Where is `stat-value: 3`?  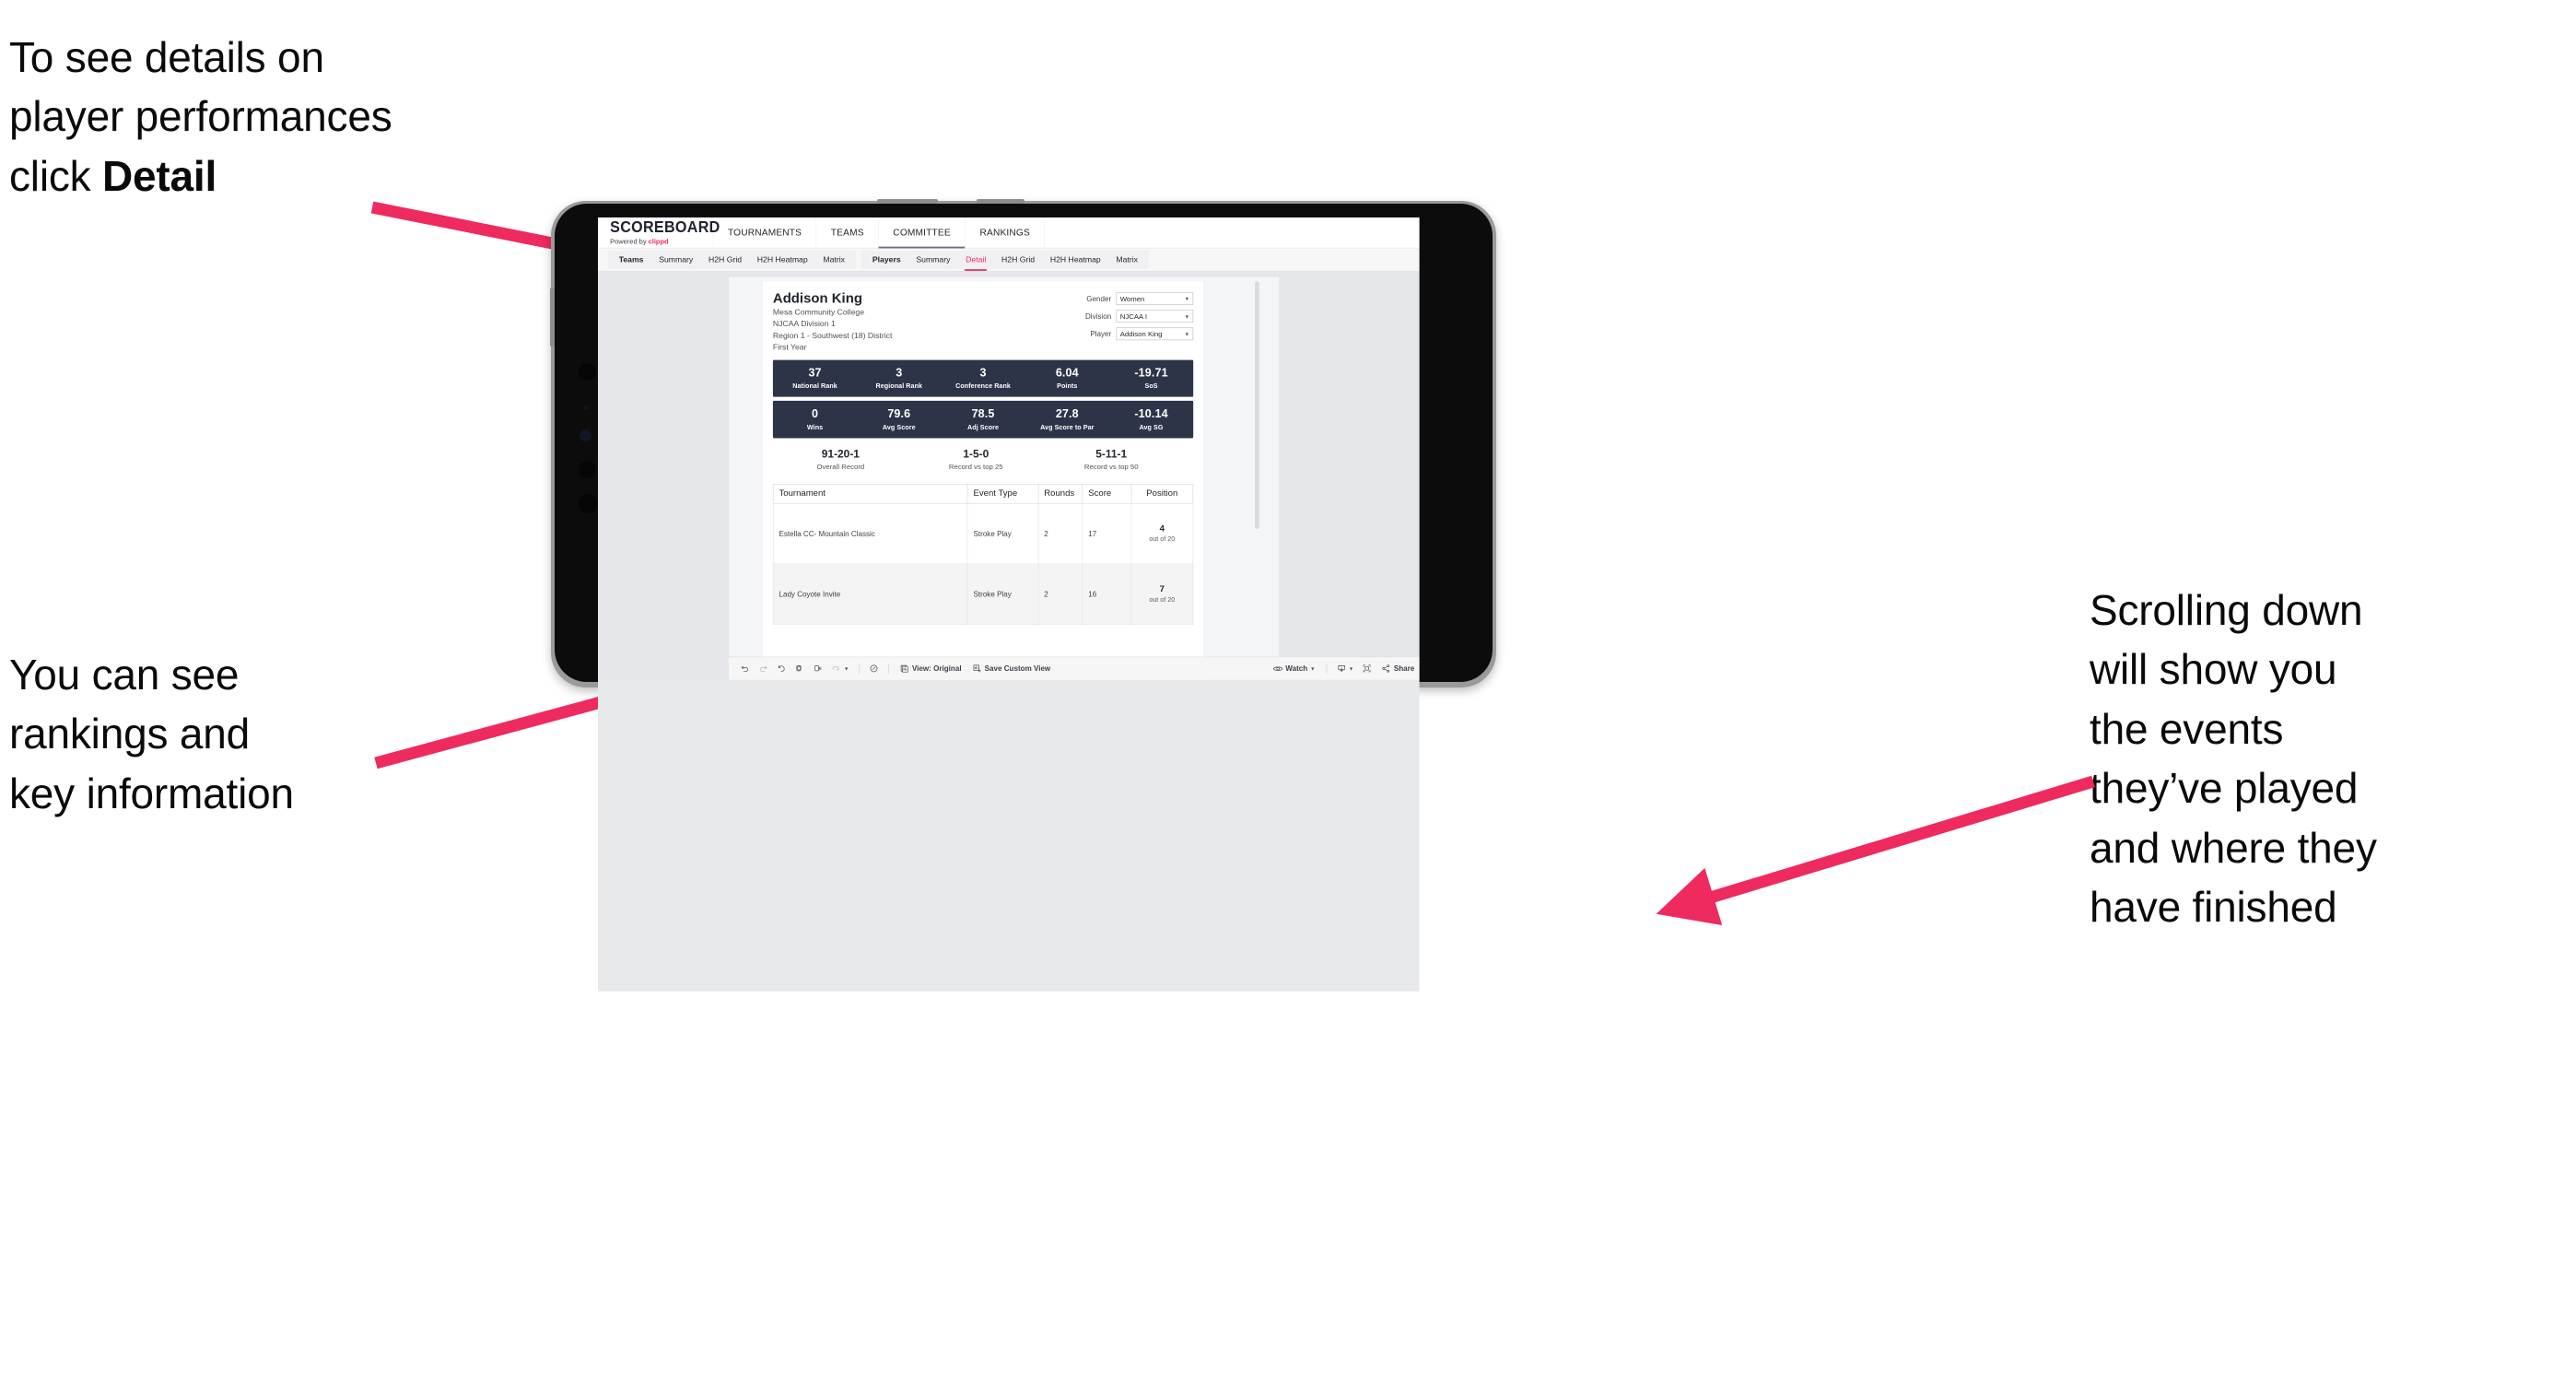 stat-value: 3 is located at coordinates (983, 373).